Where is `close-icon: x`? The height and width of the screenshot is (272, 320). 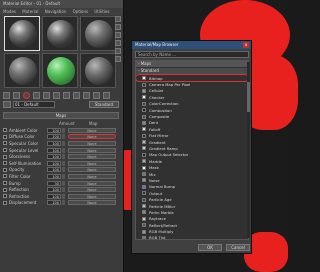 close-icon: x is located at coordinates (246, 45).